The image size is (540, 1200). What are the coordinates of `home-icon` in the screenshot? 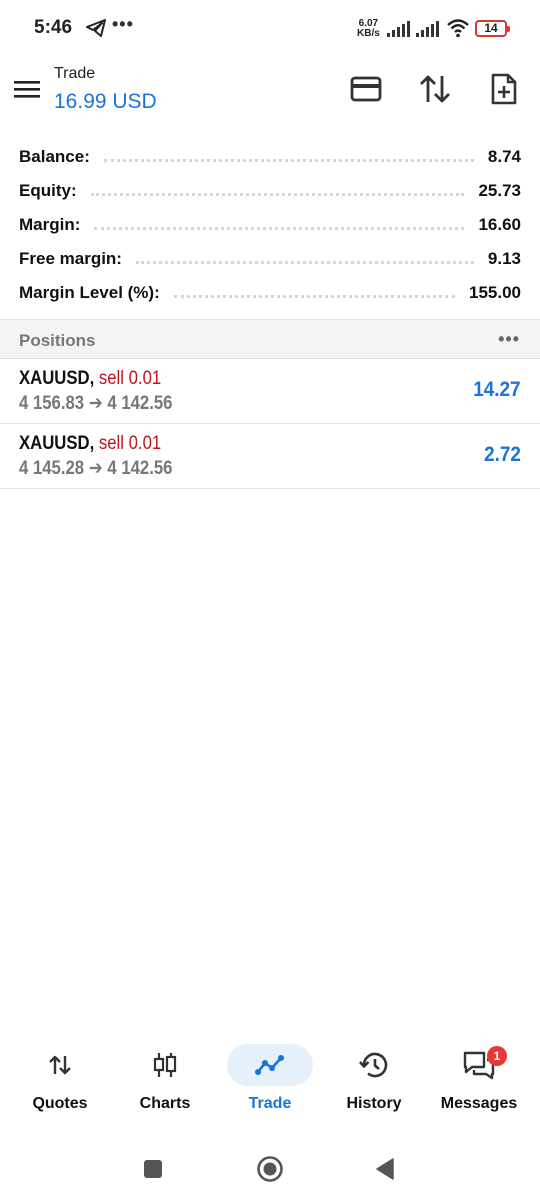 It's located at (270, 1169).